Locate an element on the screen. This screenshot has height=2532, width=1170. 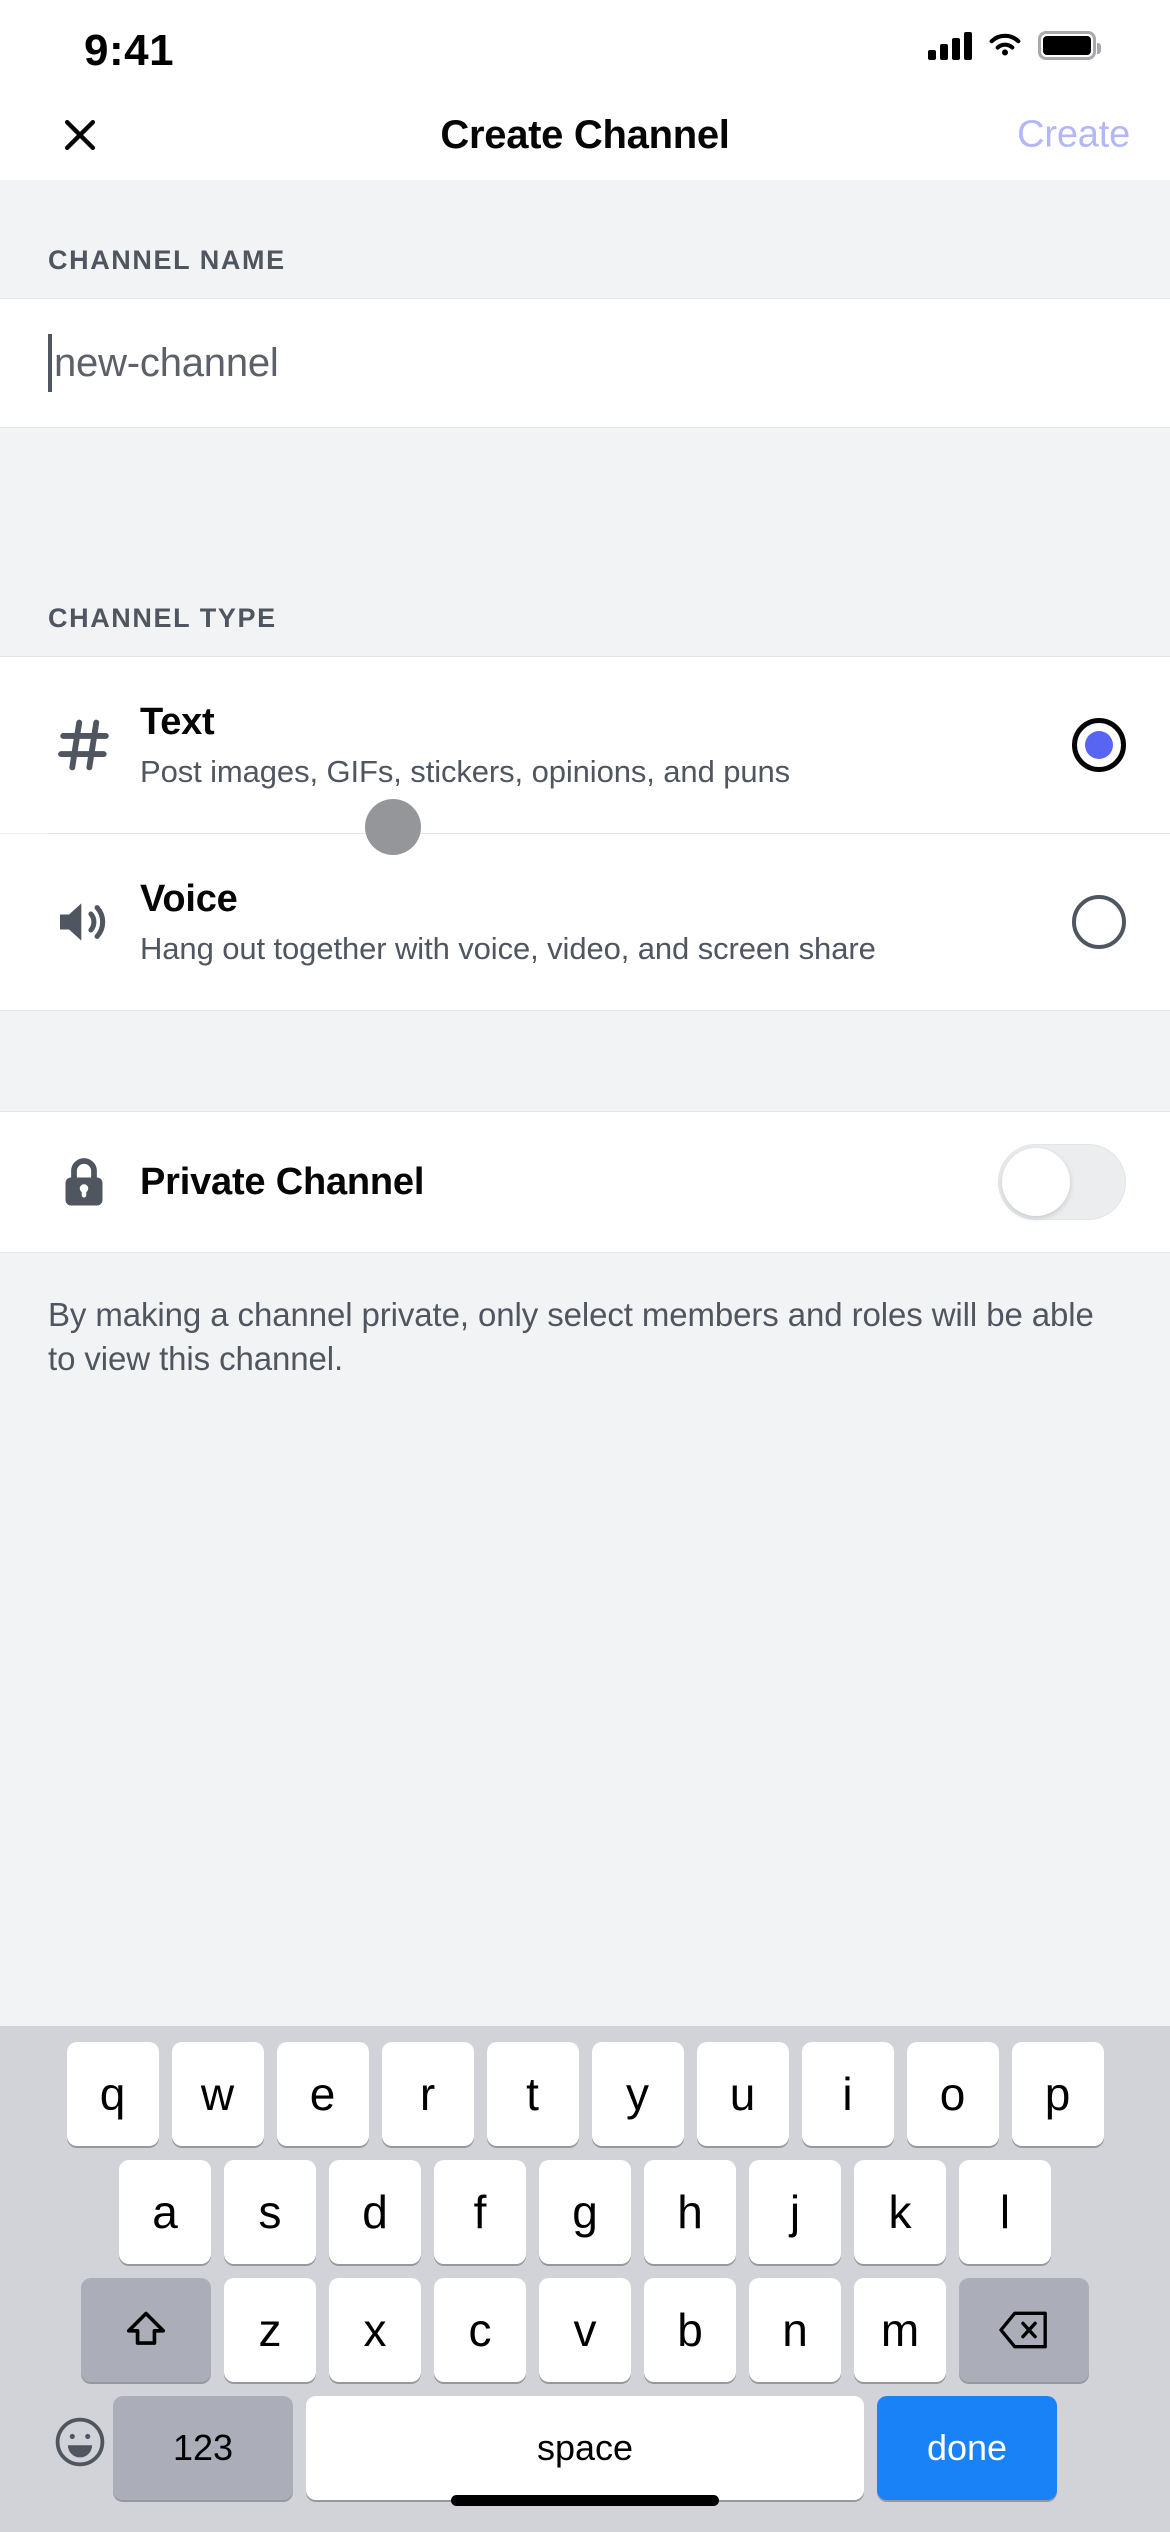
text-cursor is located at coordinates (50, 363).